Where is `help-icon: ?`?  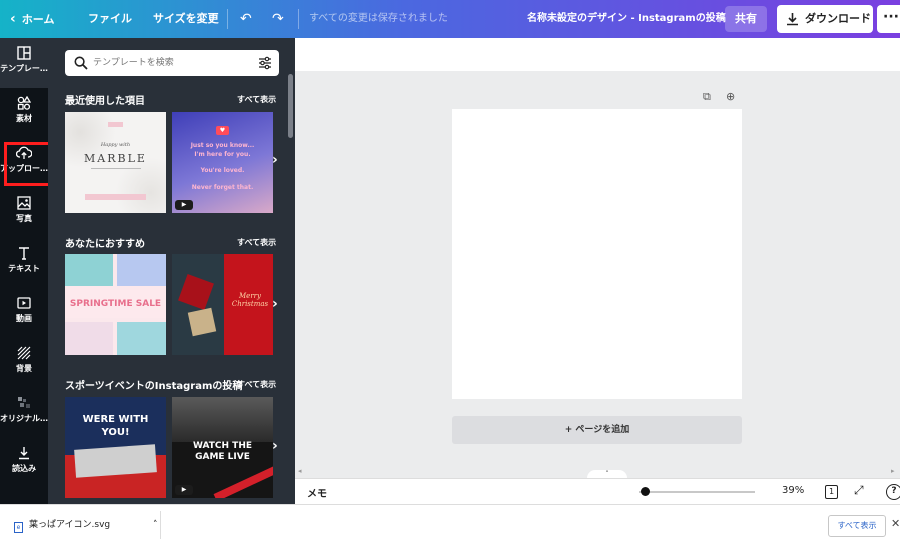
help-icon: ? is located at coordinates (893, 492).